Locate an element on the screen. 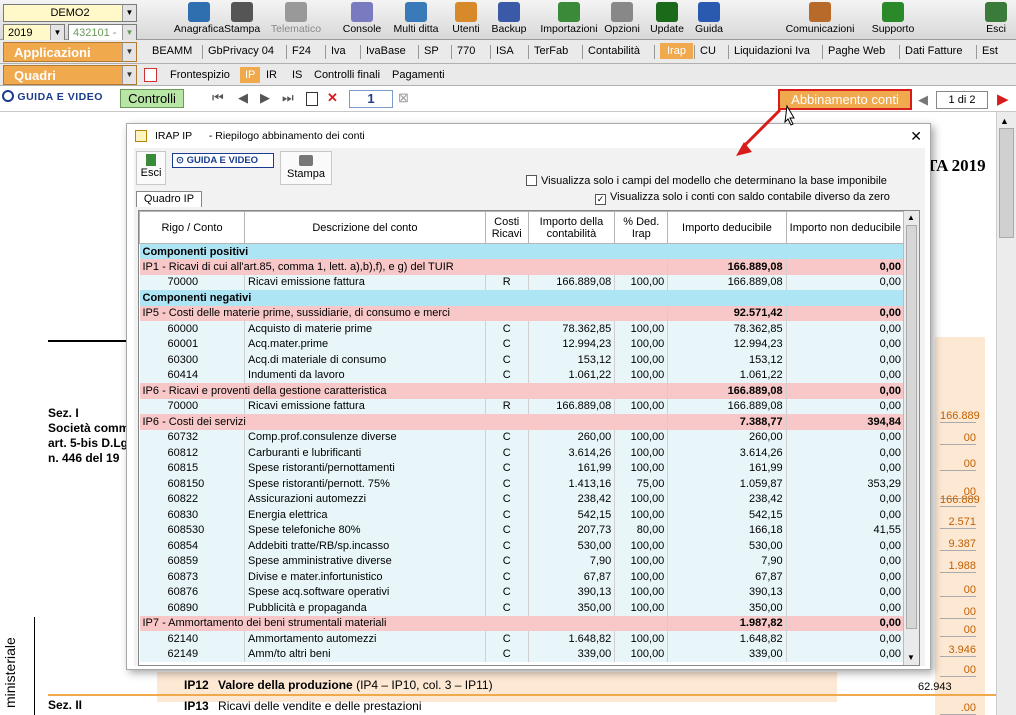  company-select: DEMO2 ▼ is located at coordinates (70, 13).